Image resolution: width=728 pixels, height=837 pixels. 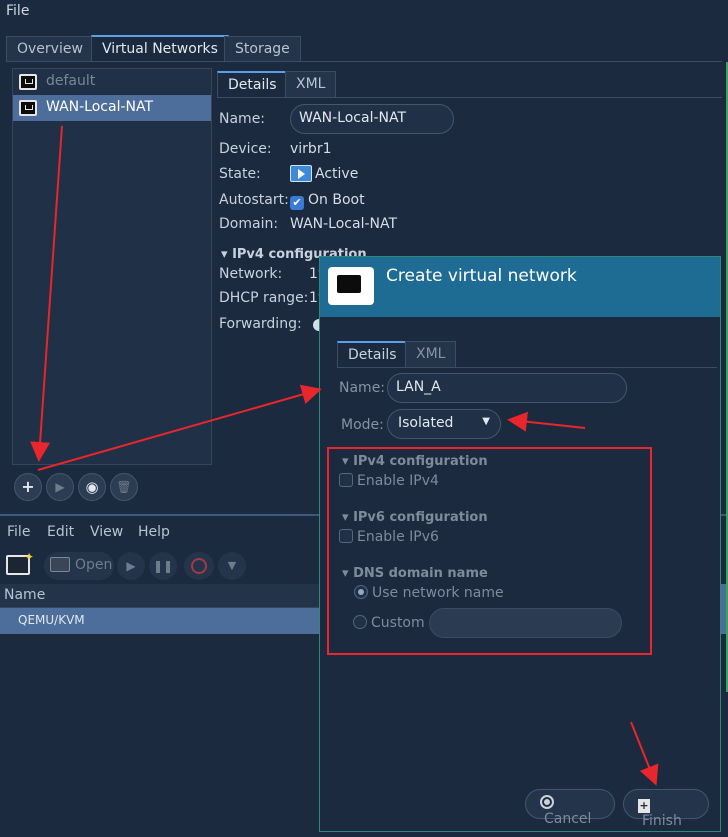 What do you see at coordinates (546, 421) in the screenshot?
I see `arrow-to-mode-dropdown` at bounding box center [546, 421].